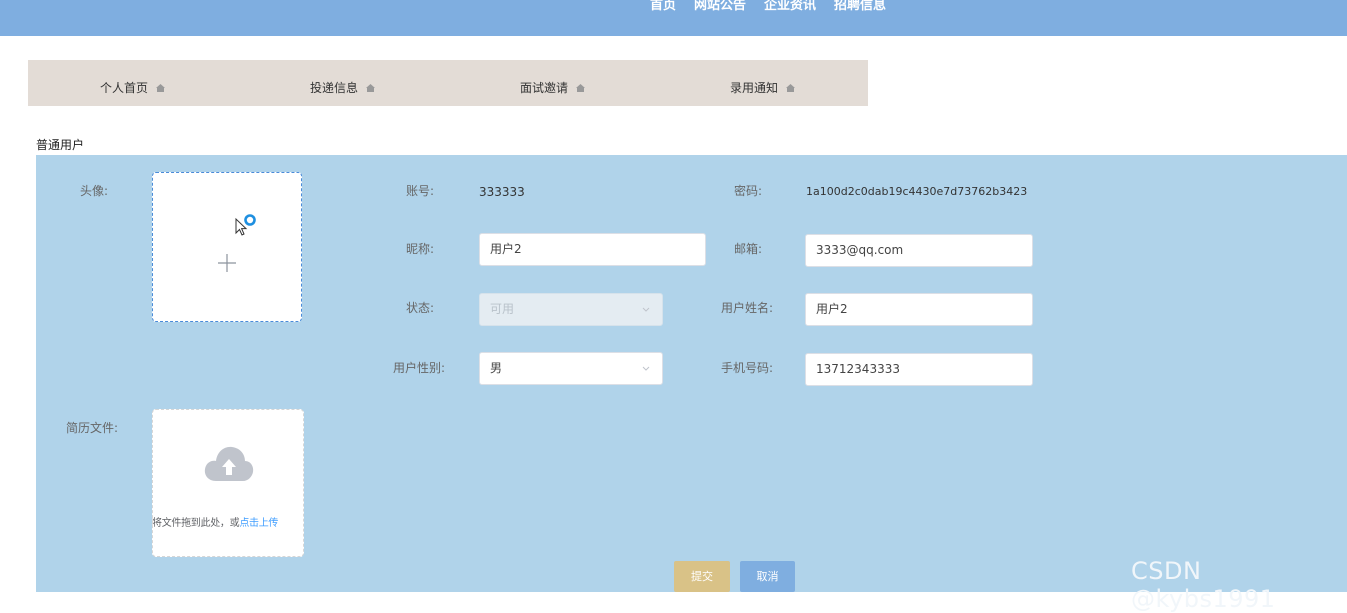 This screenshot has height=613, width=1347. What do you see at coordinates (420, 191) in the screenshot?
I see `account-label: 账号:` at bounding box center [420, 191].